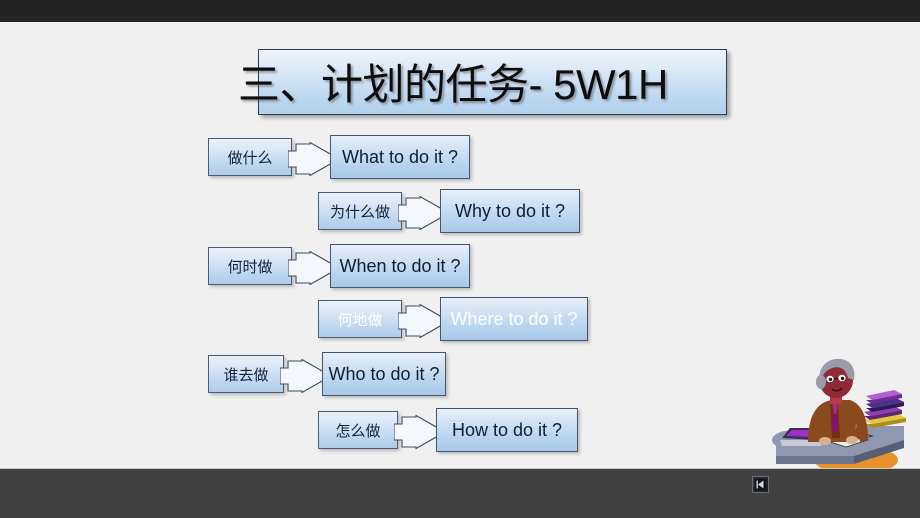 This screenshot has height=518, width=920. Describe the element at coordinates (358, 430) in the screenshot. I see `question-label-cn: 怎么做` at that location.